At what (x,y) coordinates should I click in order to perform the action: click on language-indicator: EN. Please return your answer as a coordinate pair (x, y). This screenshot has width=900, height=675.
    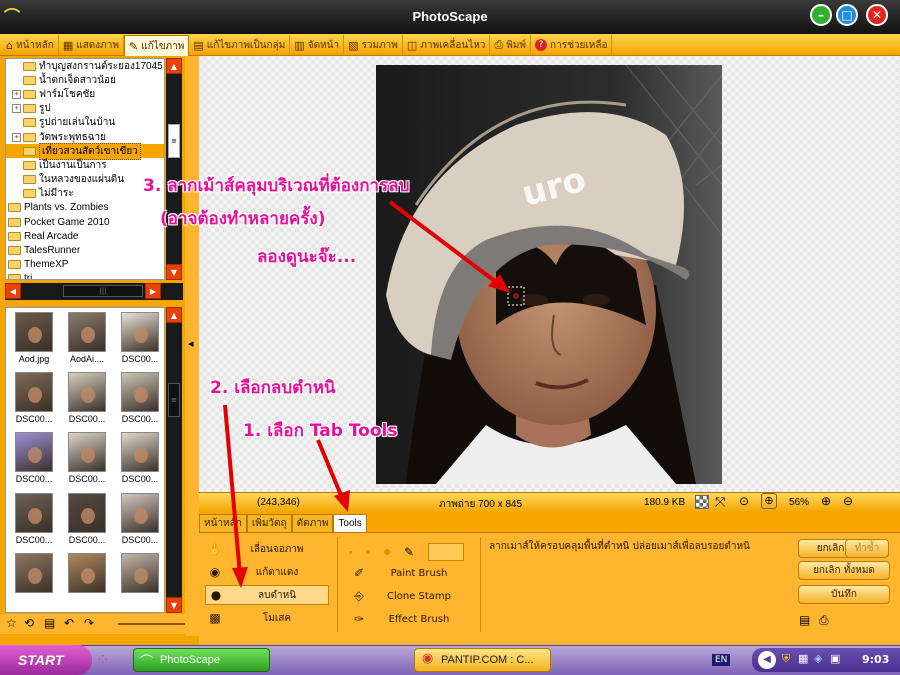
    Looking at the image, I should click on (721, 660).